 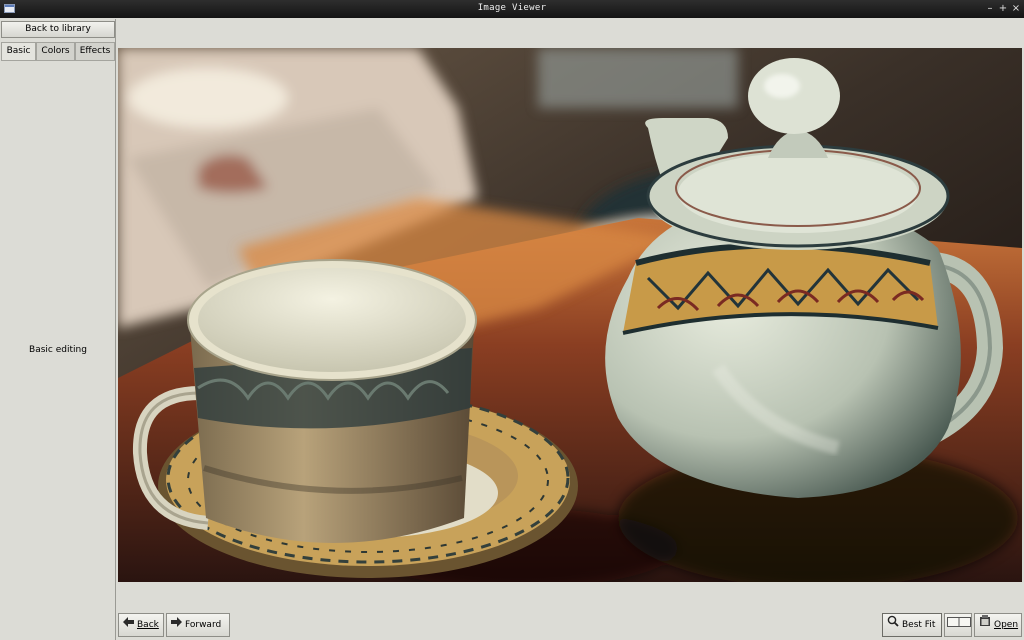 What do you see at coordinates (58, 29) in the screenshot?
I see `back-to-library-button: Back to library` at bounding box center [58, 29].